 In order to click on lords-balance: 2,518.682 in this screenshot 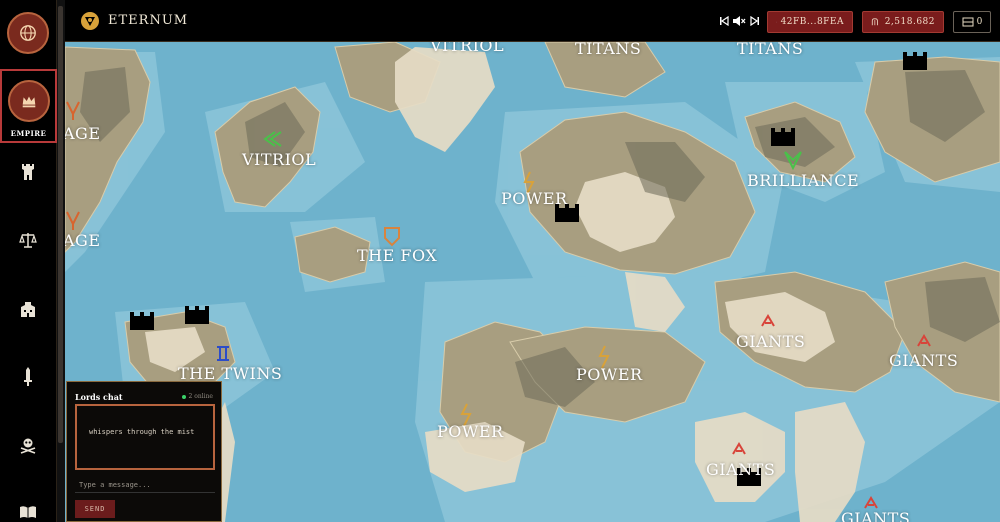, I will do `click(909, 22)`.